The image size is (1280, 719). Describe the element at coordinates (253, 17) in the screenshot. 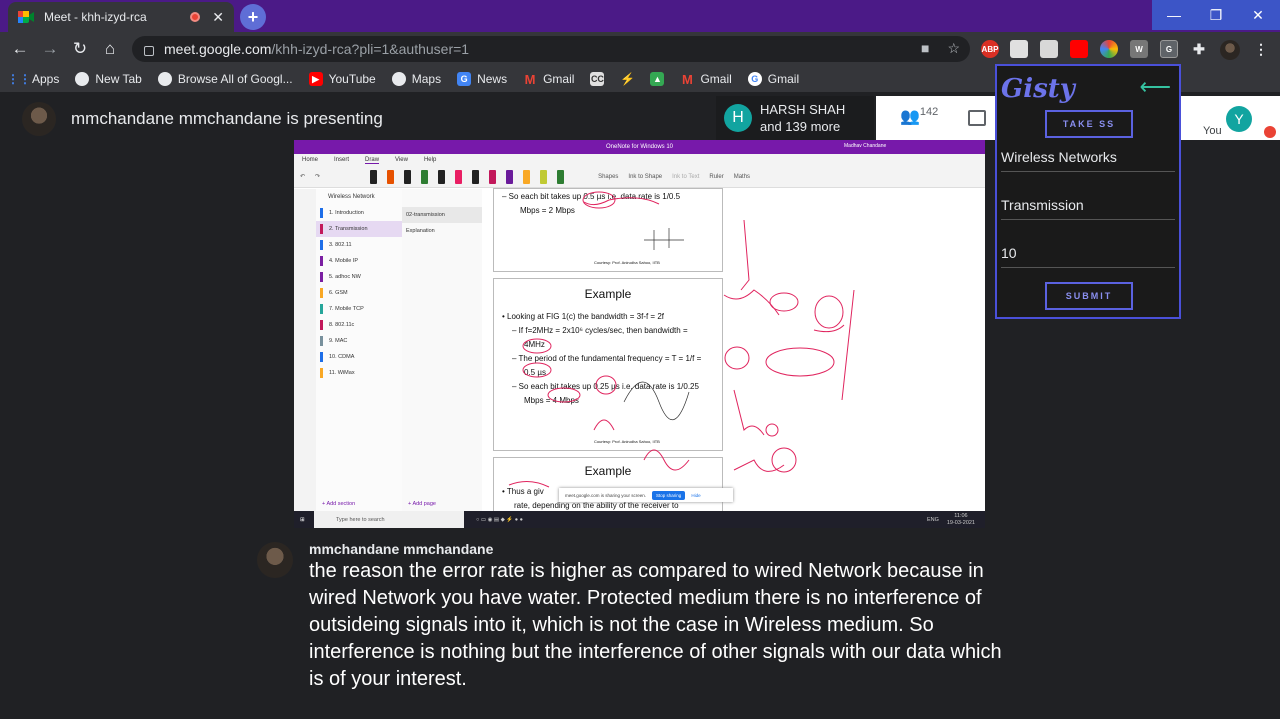

I see `new-tab-button: +` at that location.